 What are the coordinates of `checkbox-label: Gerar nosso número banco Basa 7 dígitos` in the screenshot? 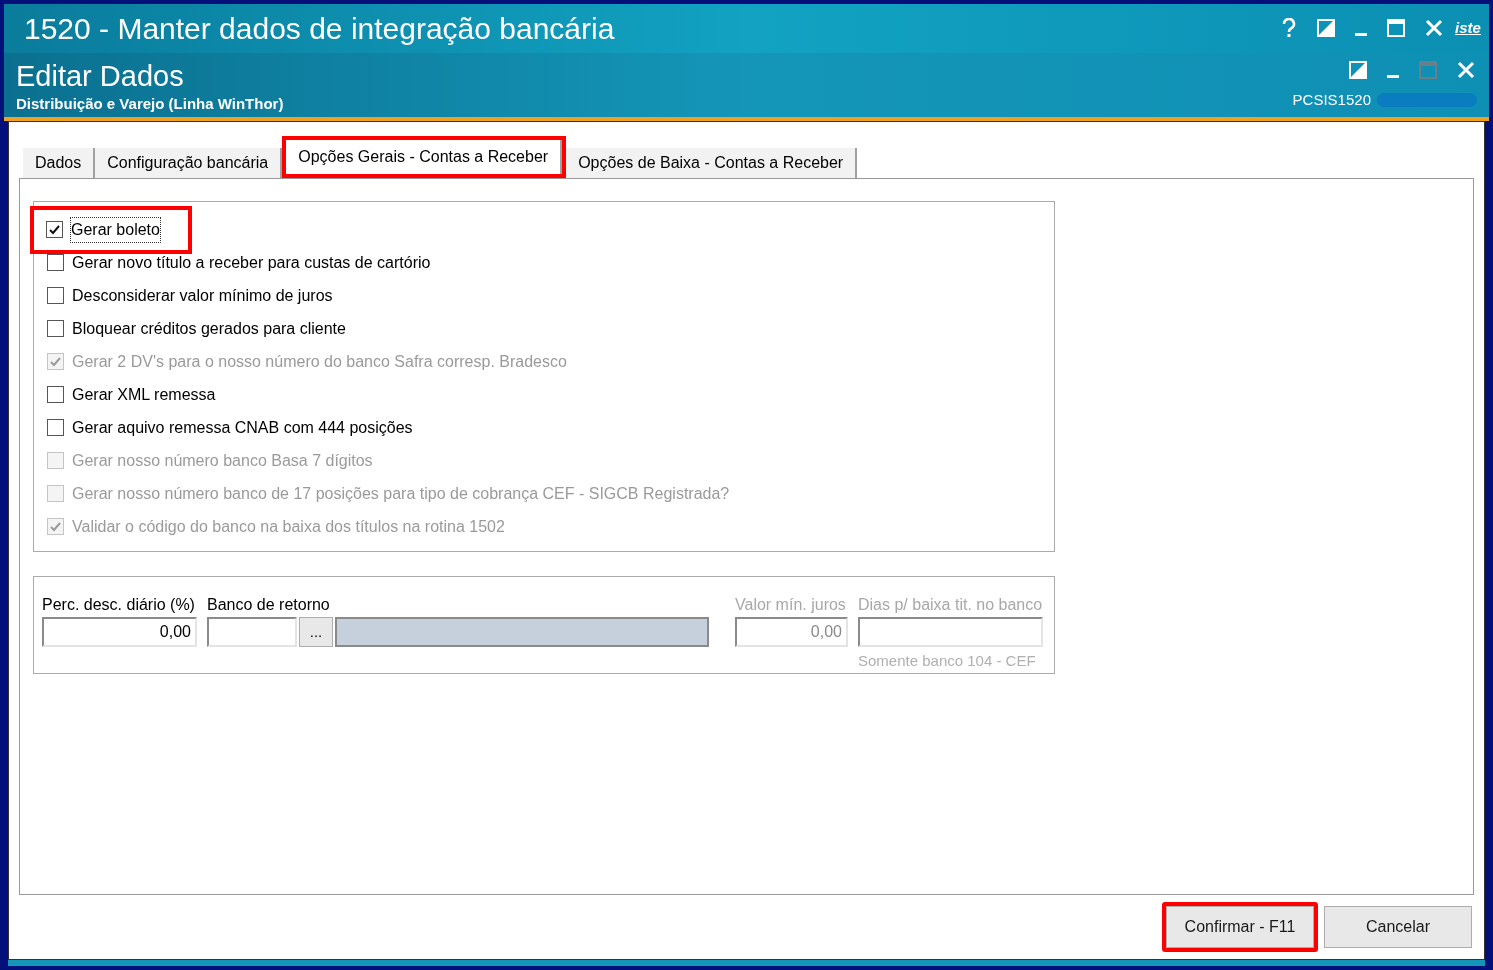 It's located at (222, 460).